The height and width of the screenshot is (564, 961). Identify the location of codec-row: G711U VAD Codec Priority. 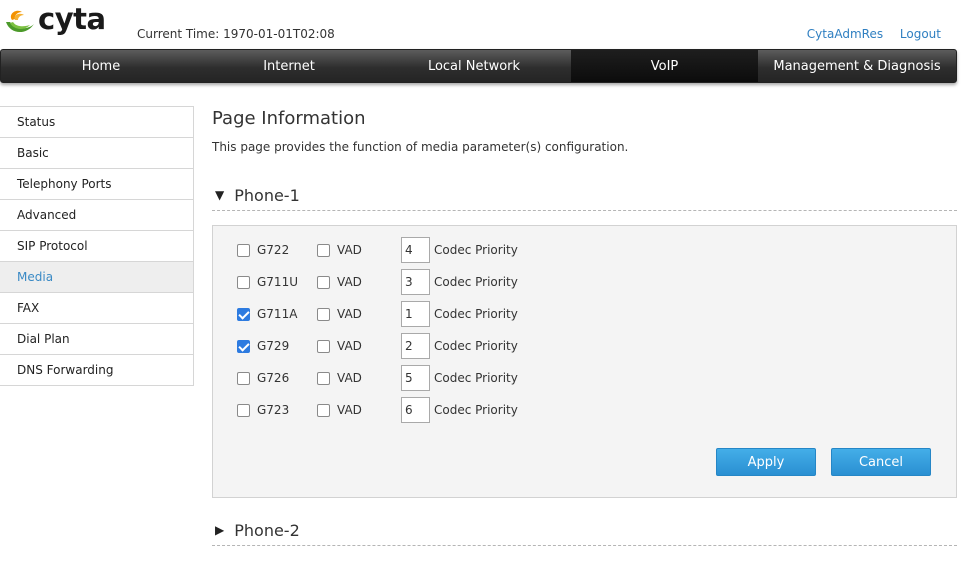
(377, 282).